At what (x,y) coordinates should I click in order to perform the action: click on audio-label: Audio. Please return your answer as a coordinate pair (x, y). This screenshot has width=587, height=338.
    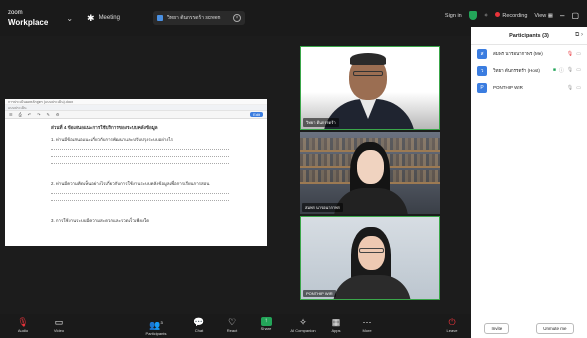
    Looking at the image, I should click on (23, 330).